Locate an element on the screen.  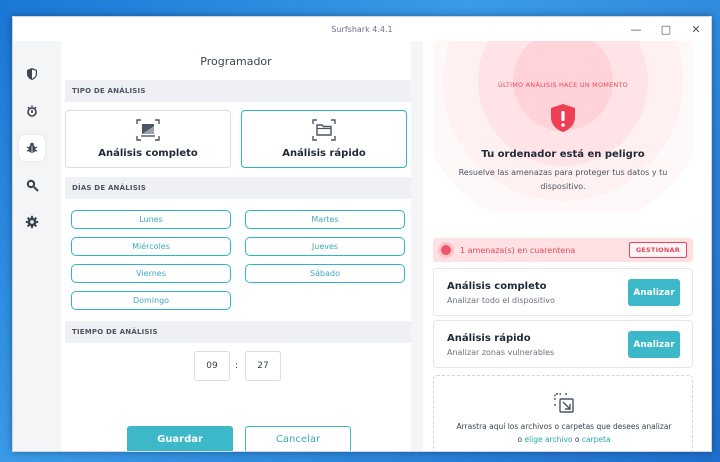
full-scan-option: Análisis completo is located at coordinates (148, 139).